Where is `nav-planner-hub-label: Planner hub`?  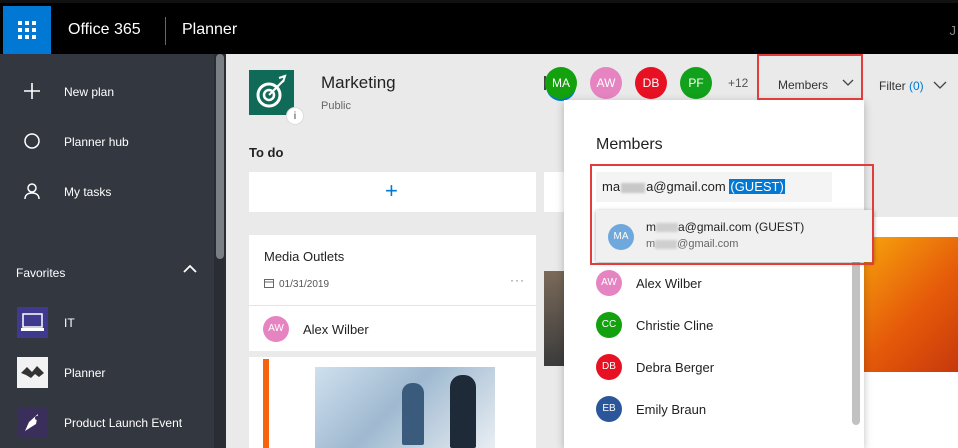 nav-planner-hub-label: Planner hub is located at coordinates (96, 142).